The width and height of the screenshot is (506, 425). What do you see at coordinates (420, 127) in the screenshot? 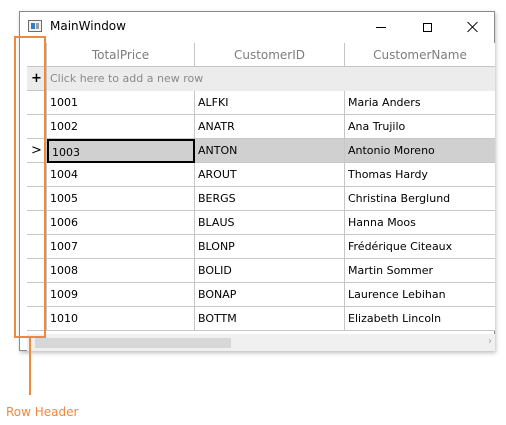
I see `cell-customername: Ana Trujilo` at bounding box center [420, 127].